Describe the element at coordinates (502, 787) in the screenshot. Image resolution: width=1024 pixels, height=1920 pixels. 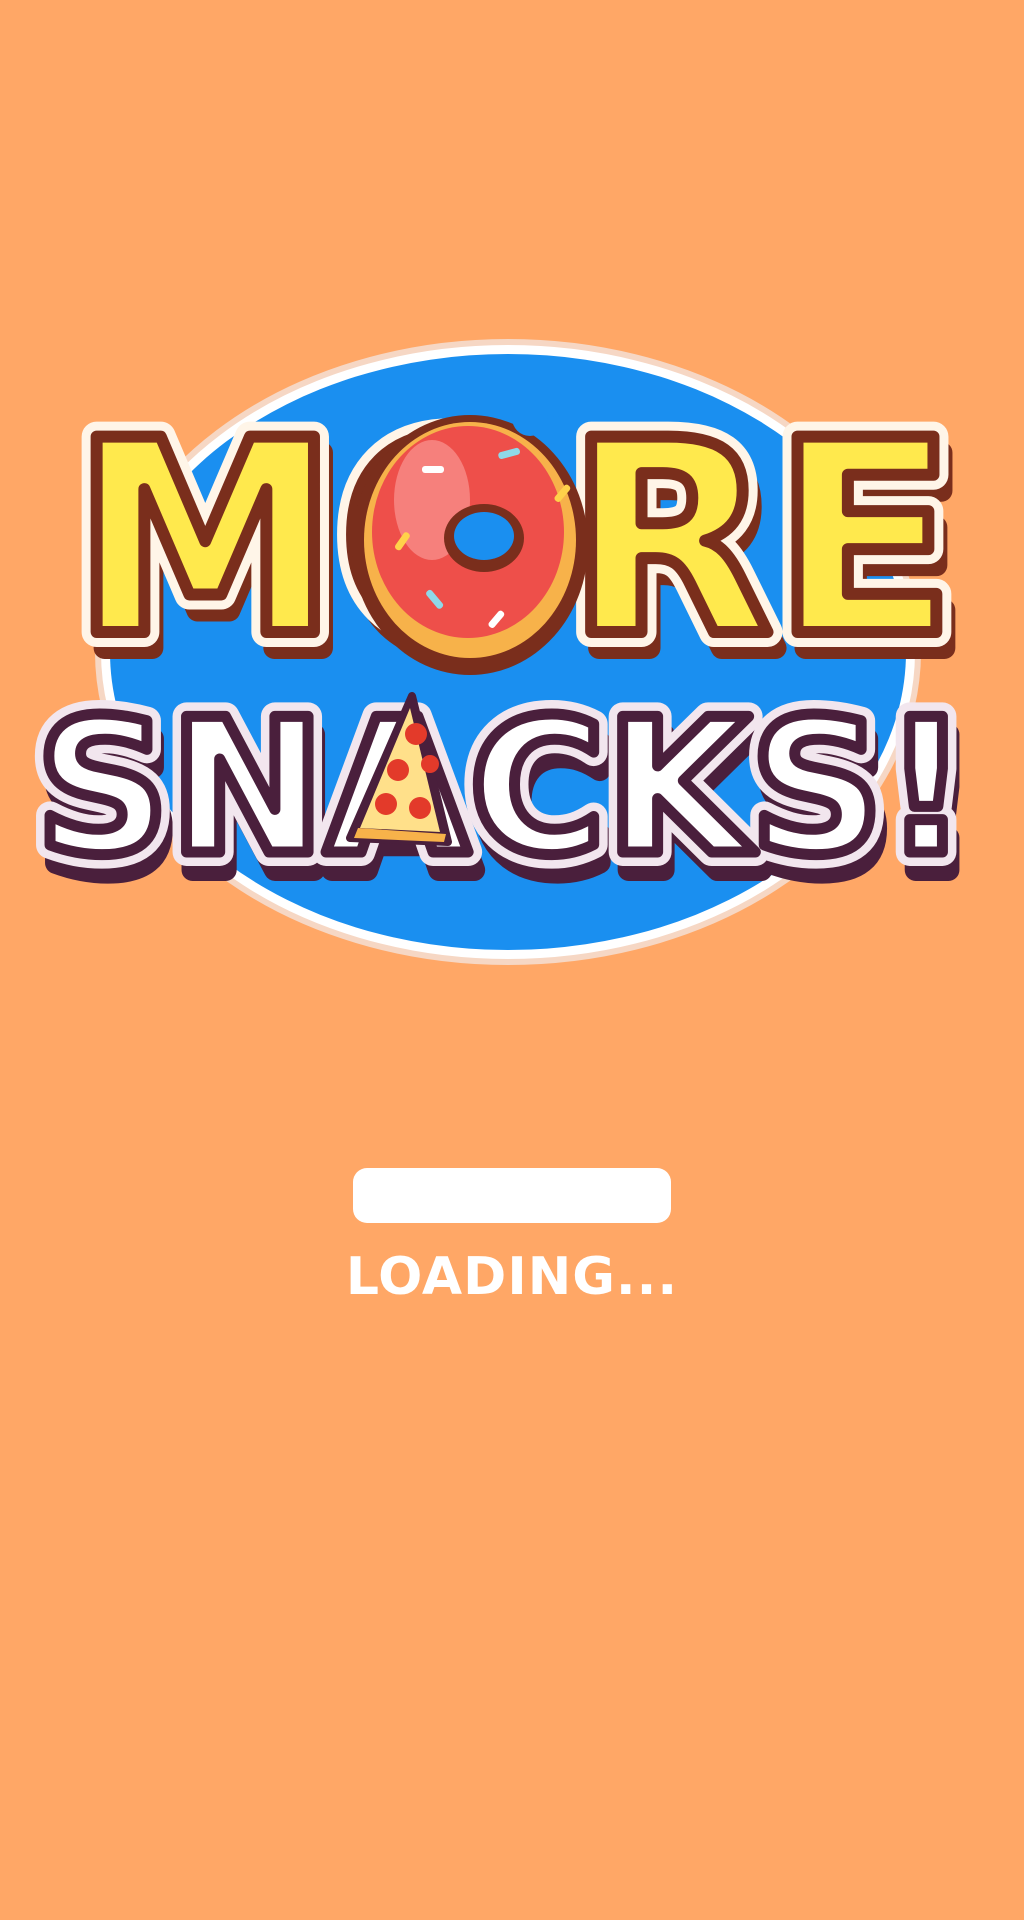
I see `logo-line2: SNACKS!` at that location.